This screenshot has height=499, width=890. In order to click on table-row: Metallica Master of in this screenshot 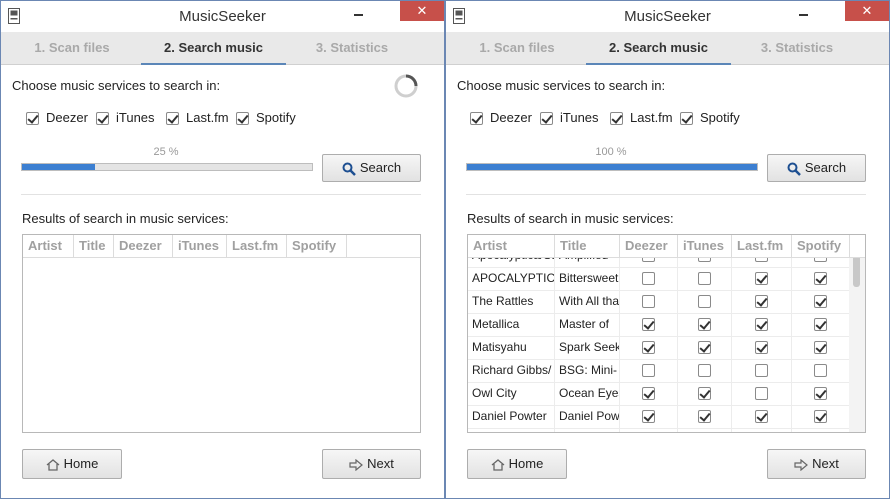, I will do `click(666, 325)`.